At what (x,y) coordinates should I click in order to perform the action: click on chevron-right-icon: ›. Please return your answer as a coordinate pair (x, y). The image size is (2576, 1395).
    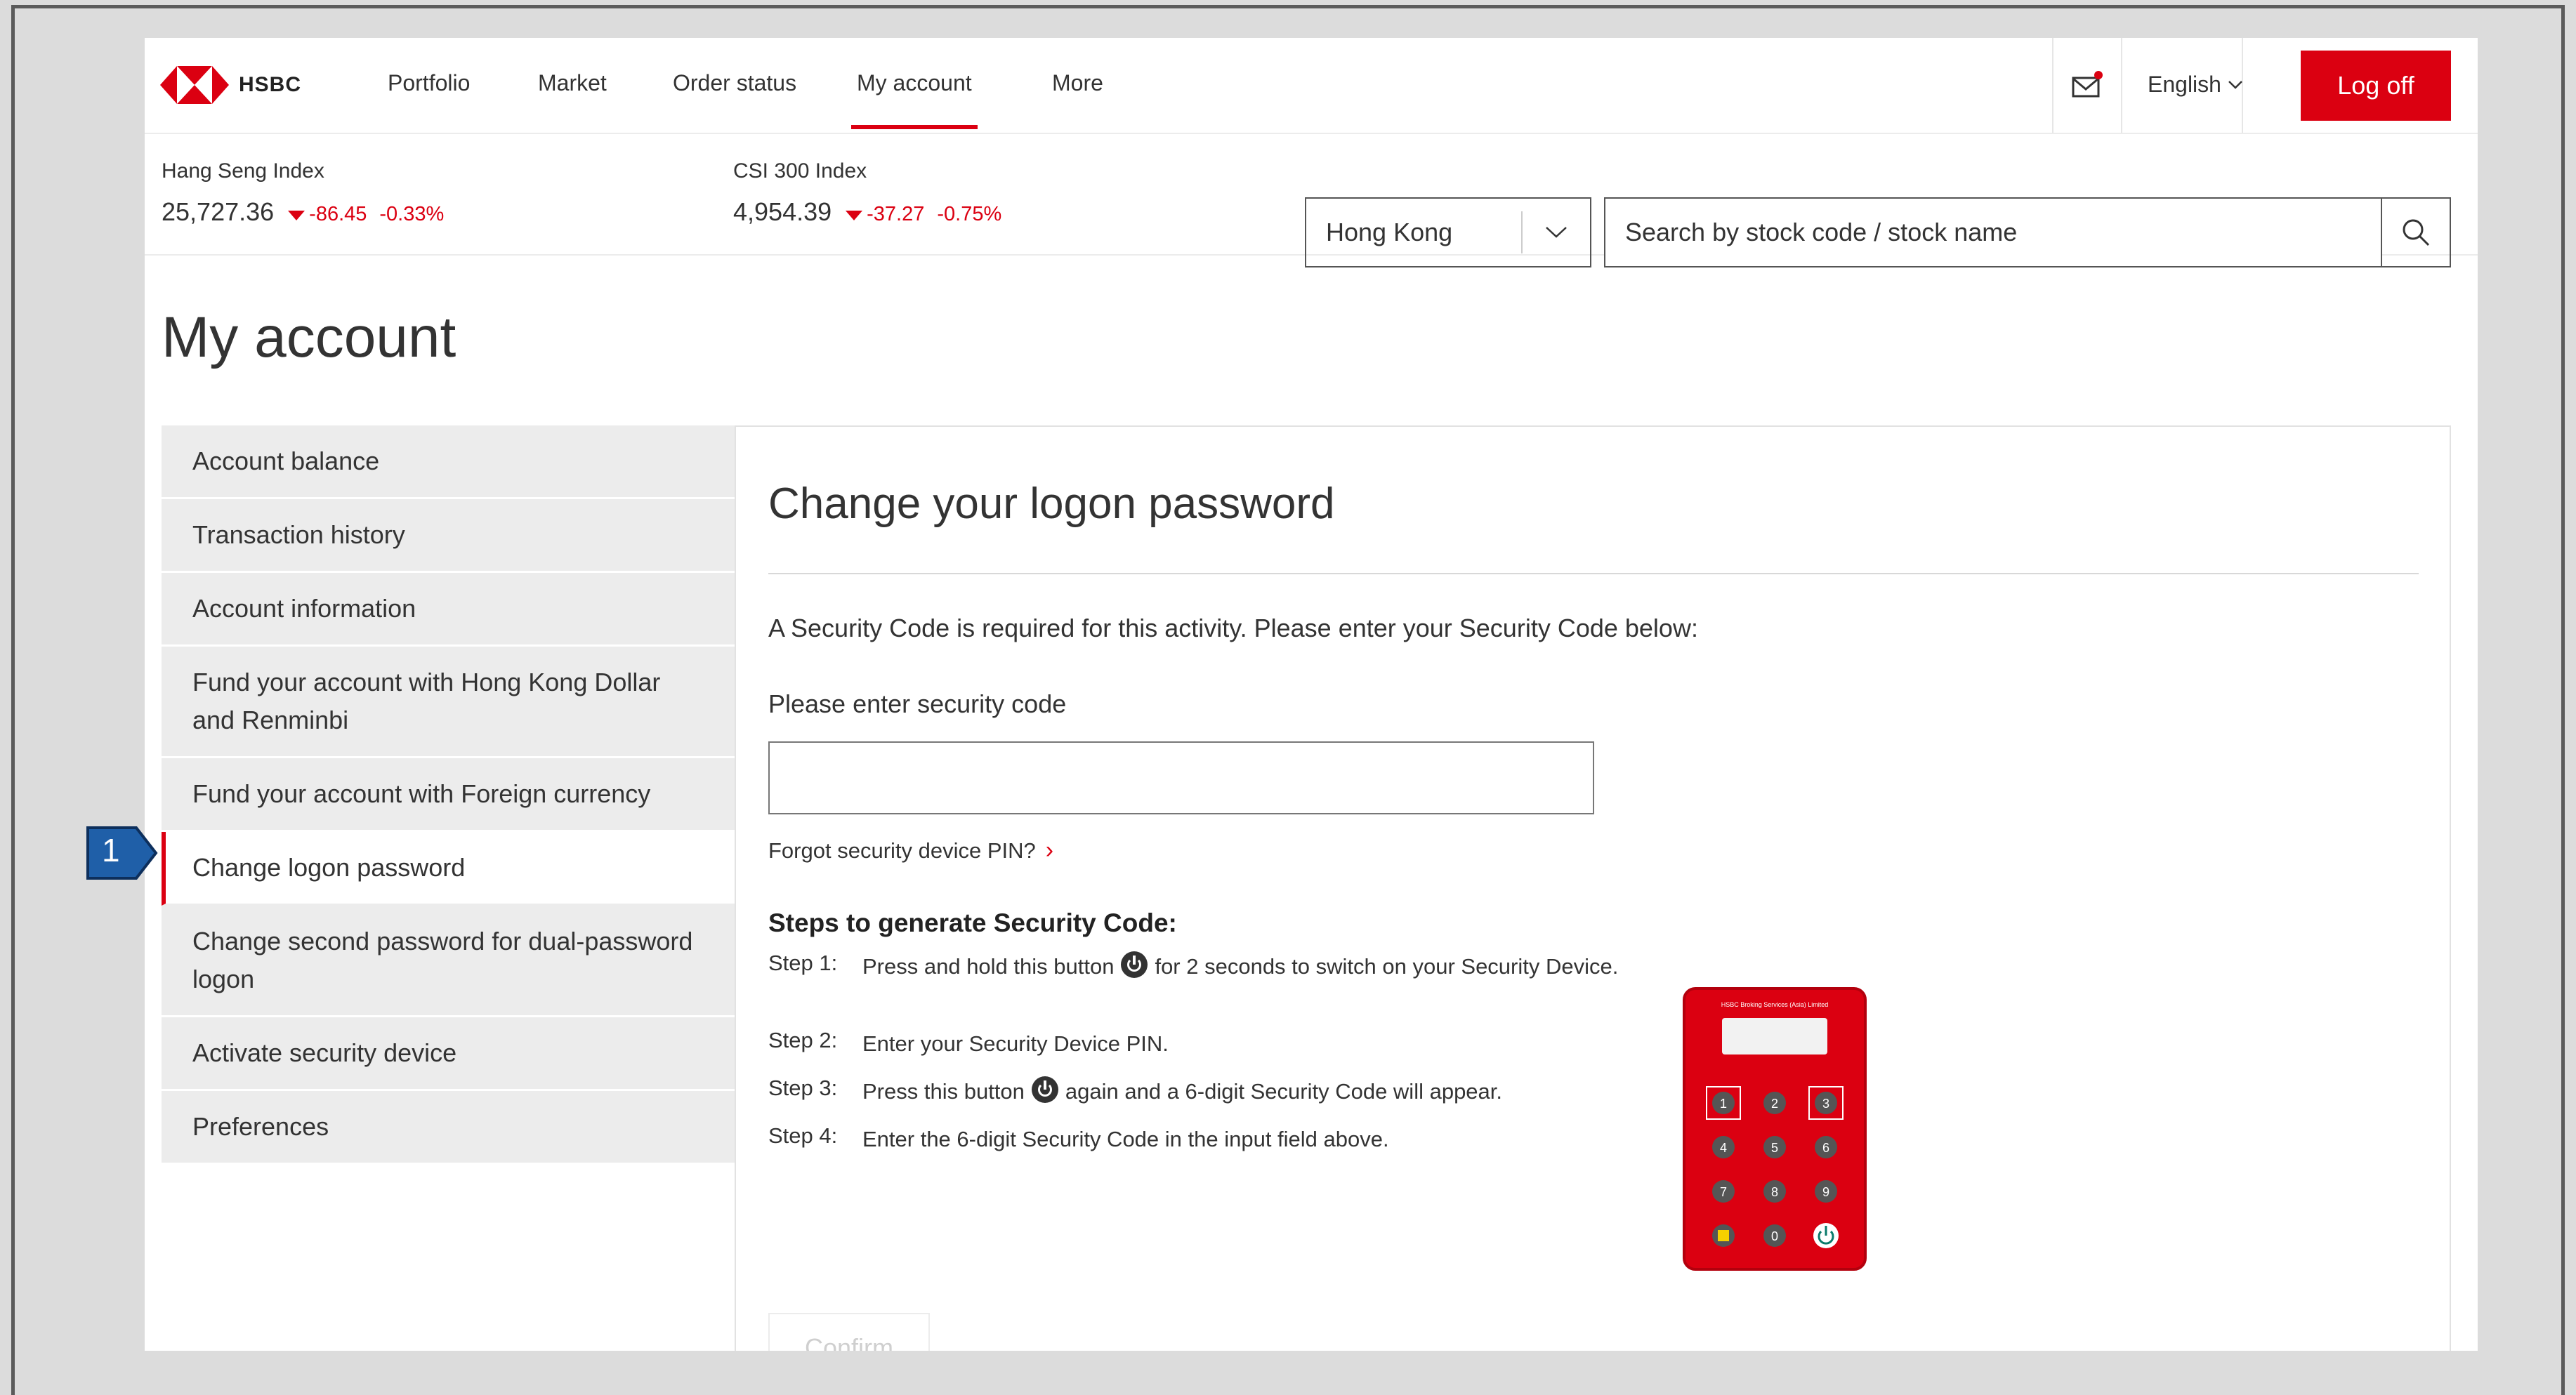
    Looking at the image, I should click on (1049, 850).